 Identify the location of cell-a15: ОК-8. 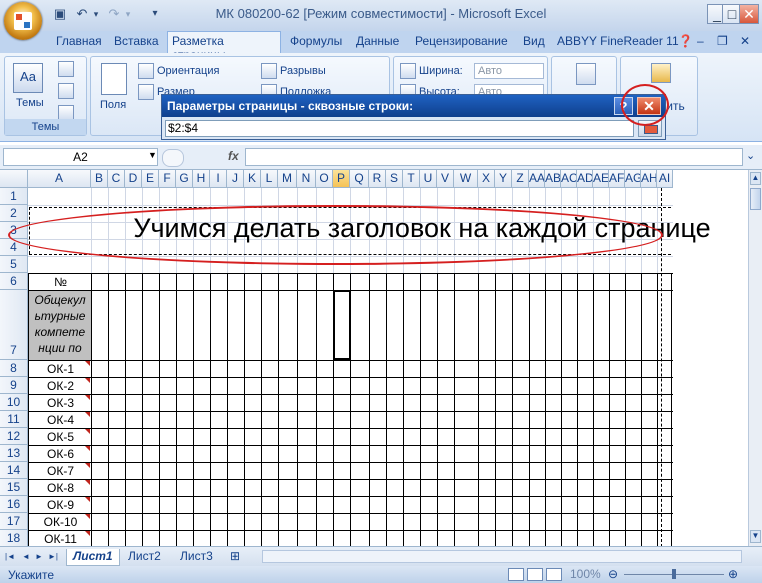
(60, 488).